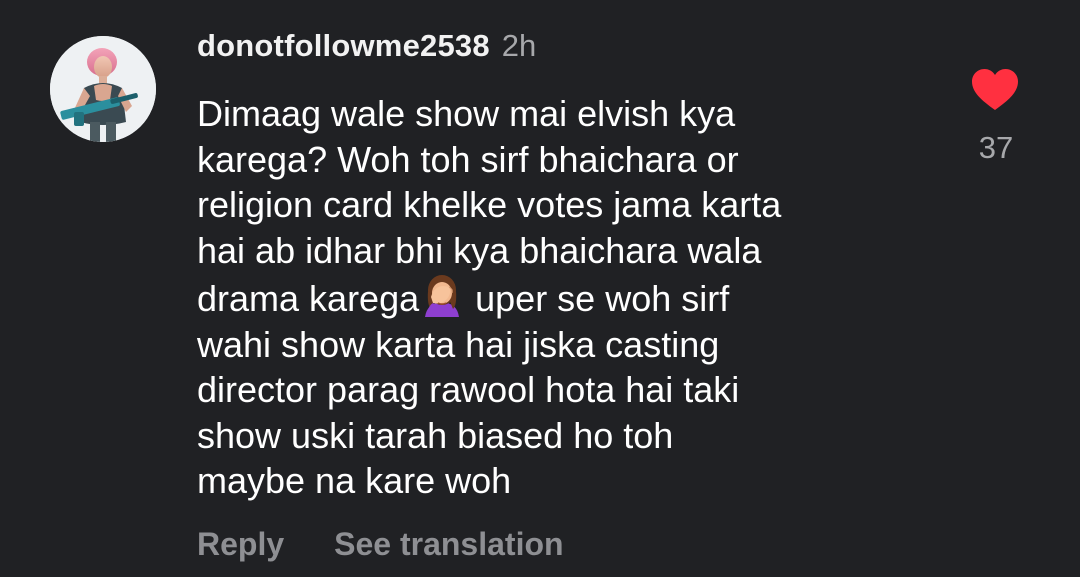 The image size is (1080, 577). Describe the element at coordinates (519, 45) in the screenshot. I see `timestamp: 2h` at that location.